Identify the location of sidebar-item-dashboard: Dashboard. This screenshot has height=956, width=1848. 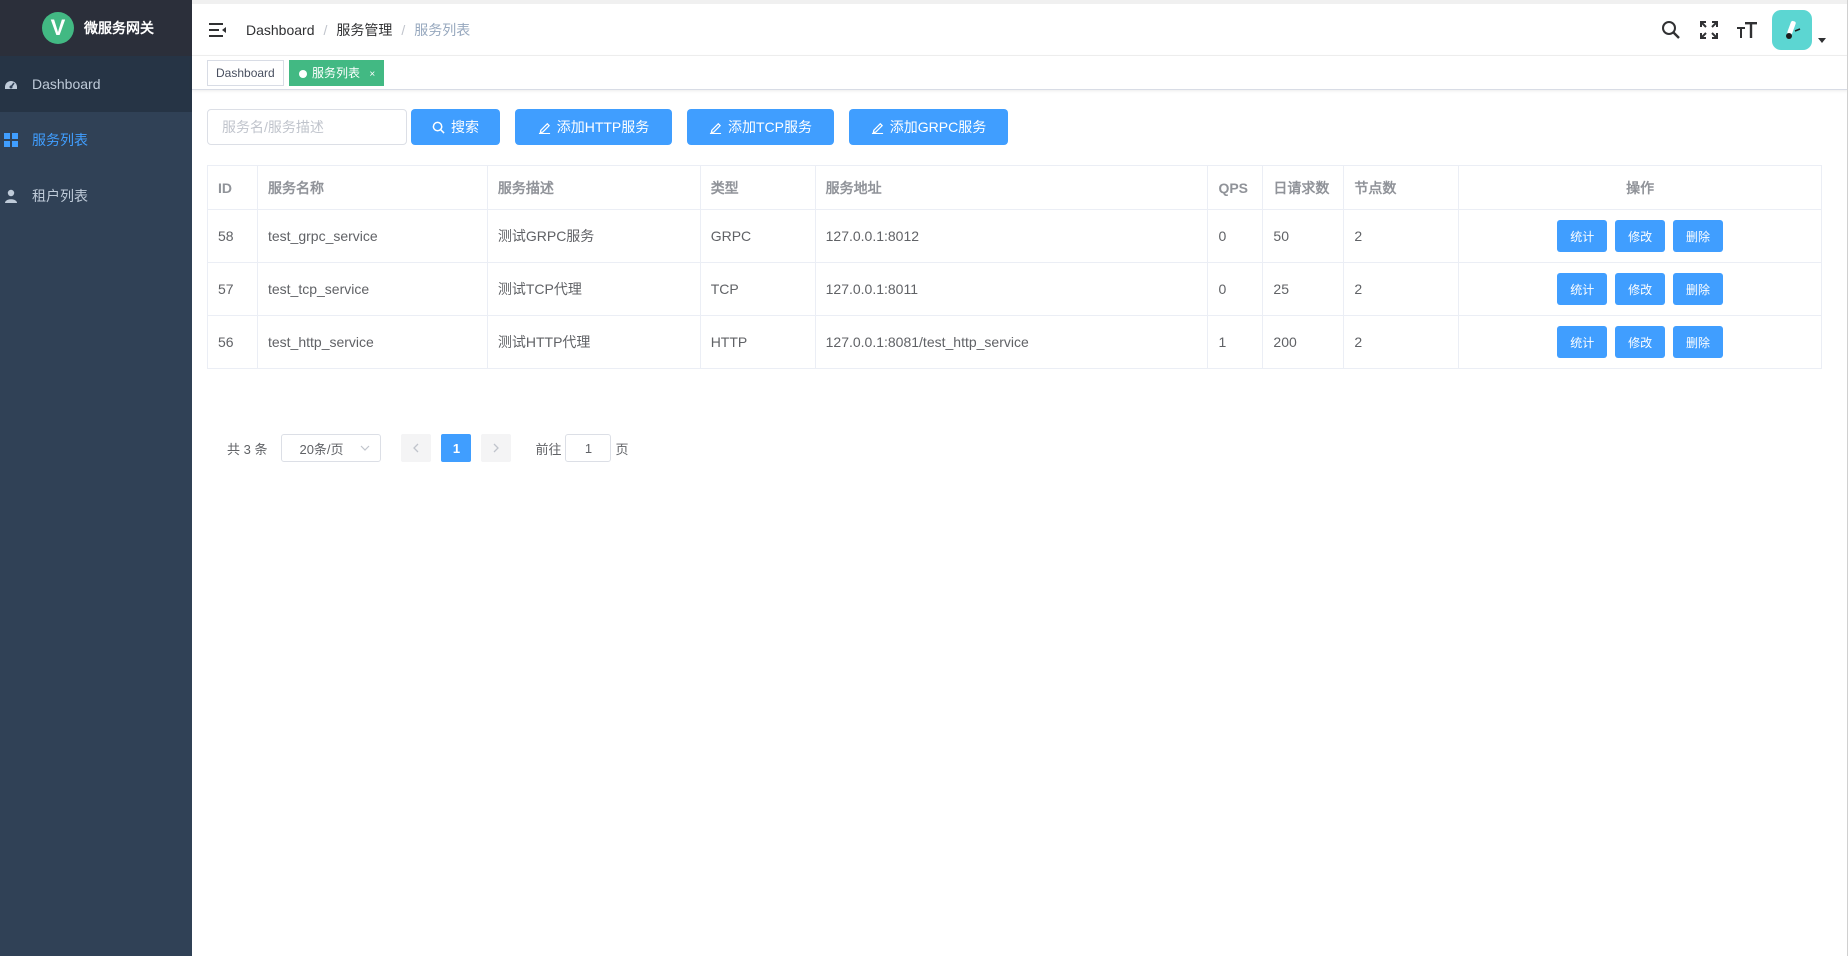
(96, 84).